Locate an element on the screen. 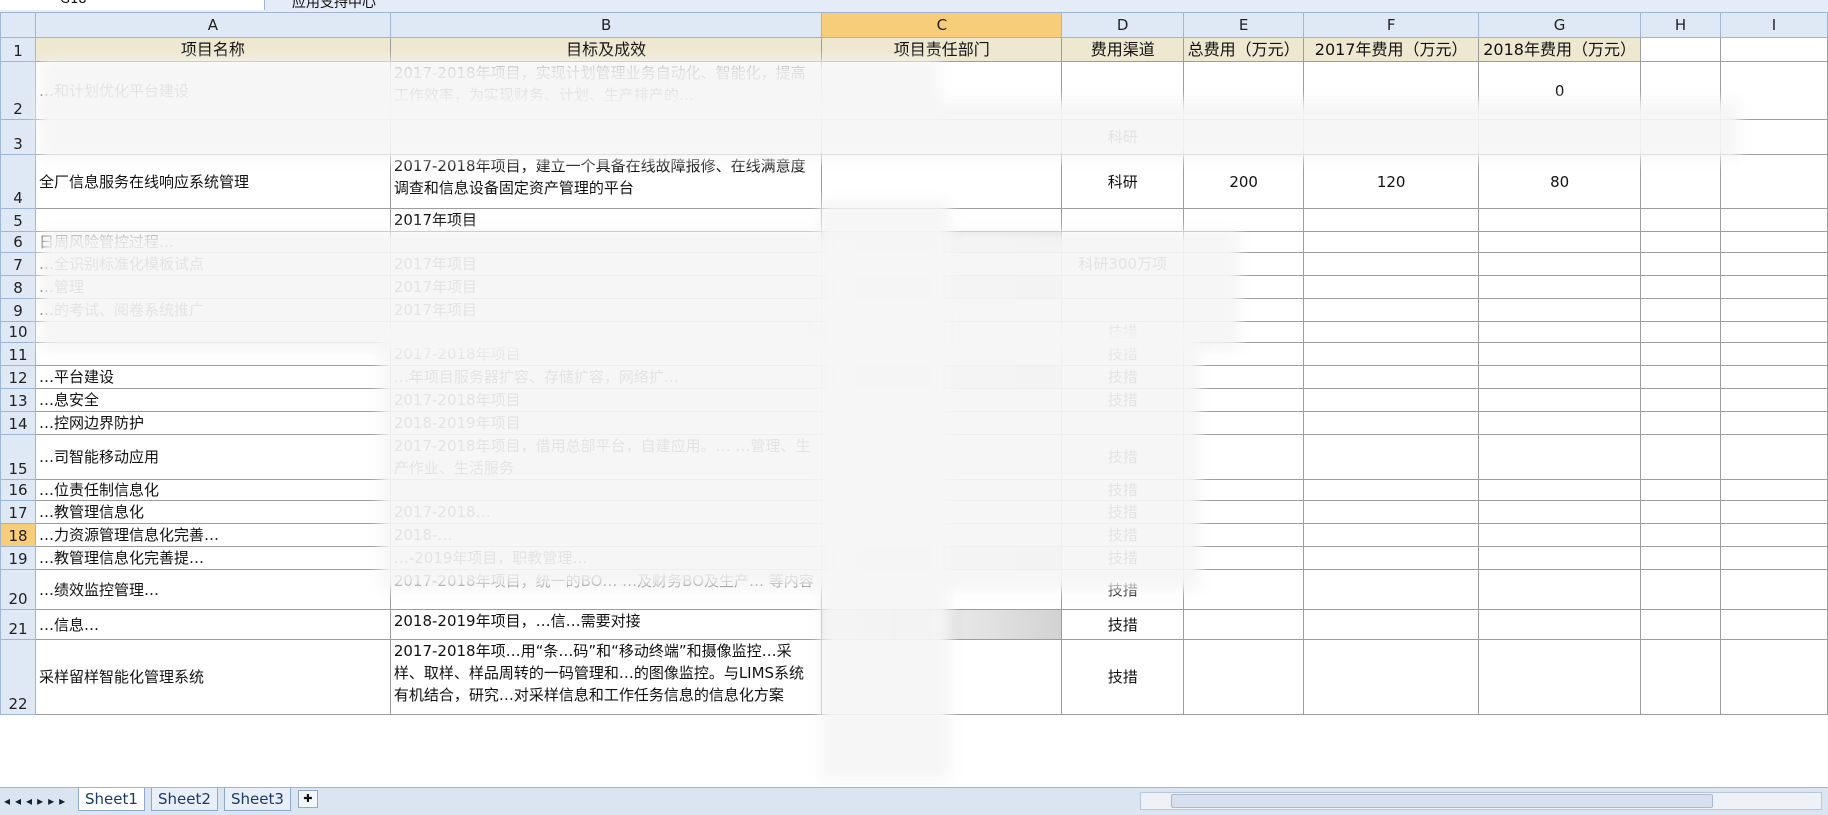  tab-sheet3: Sheet3 is located at coordinates (257, 799).